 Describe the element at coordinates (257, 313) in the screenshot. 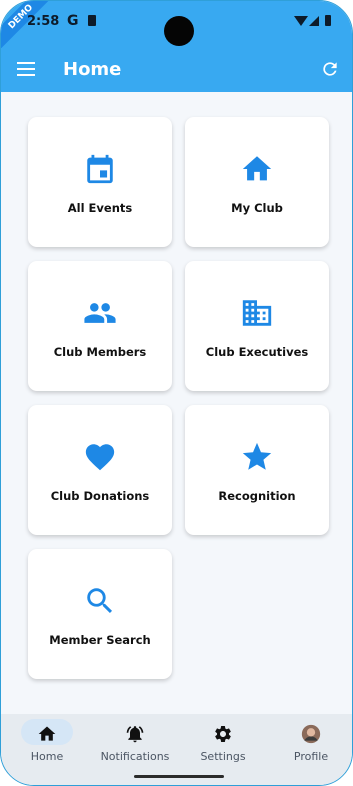

I see `building-icon` at that location.